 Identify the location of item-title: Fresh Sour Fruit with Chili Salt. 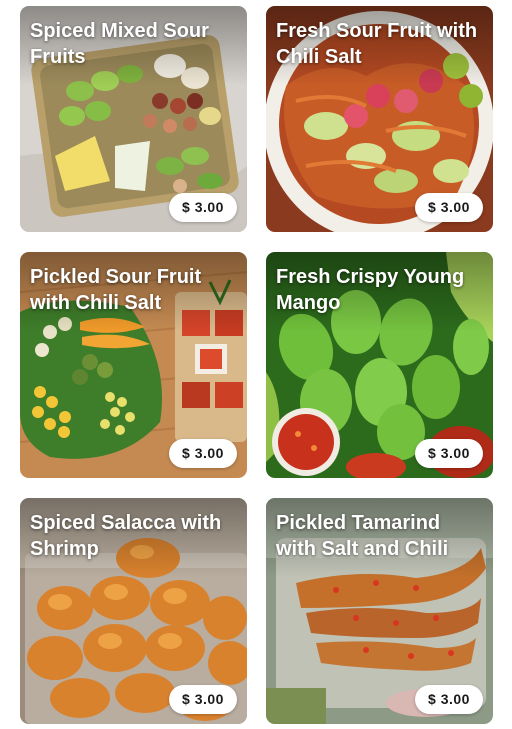
(377, 44).